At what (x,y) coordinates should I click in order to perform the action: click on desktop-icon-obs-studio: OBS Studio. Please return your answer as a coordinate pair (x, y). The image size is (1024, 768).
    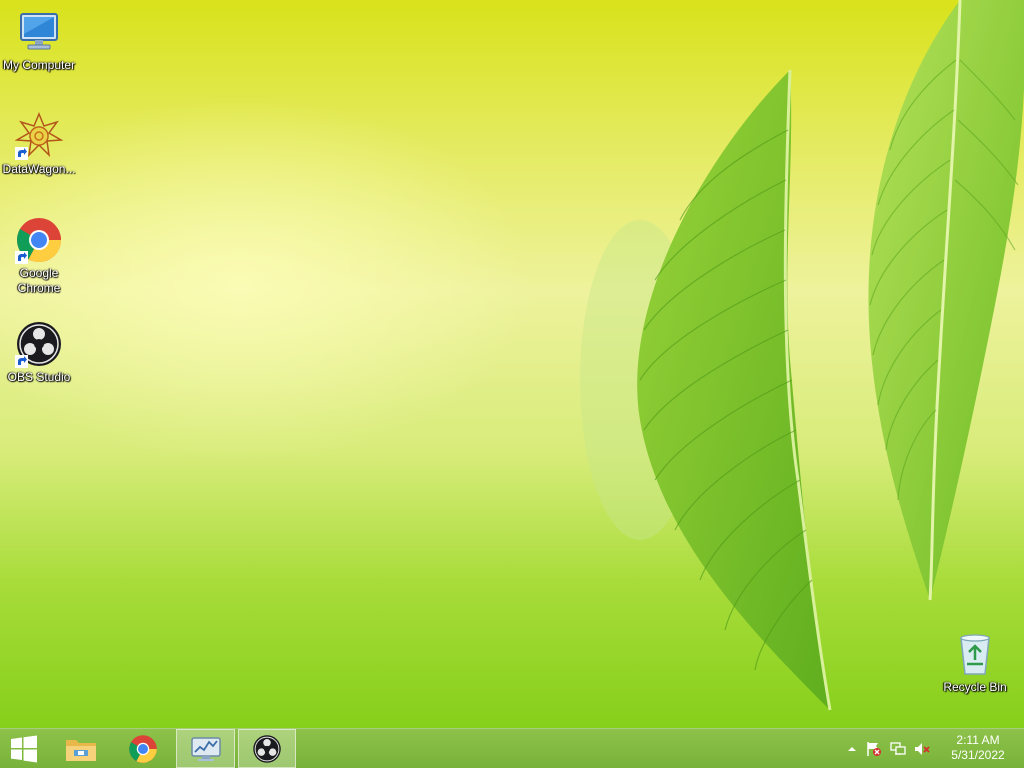
    Looking at the image, I should click on (39, 352).